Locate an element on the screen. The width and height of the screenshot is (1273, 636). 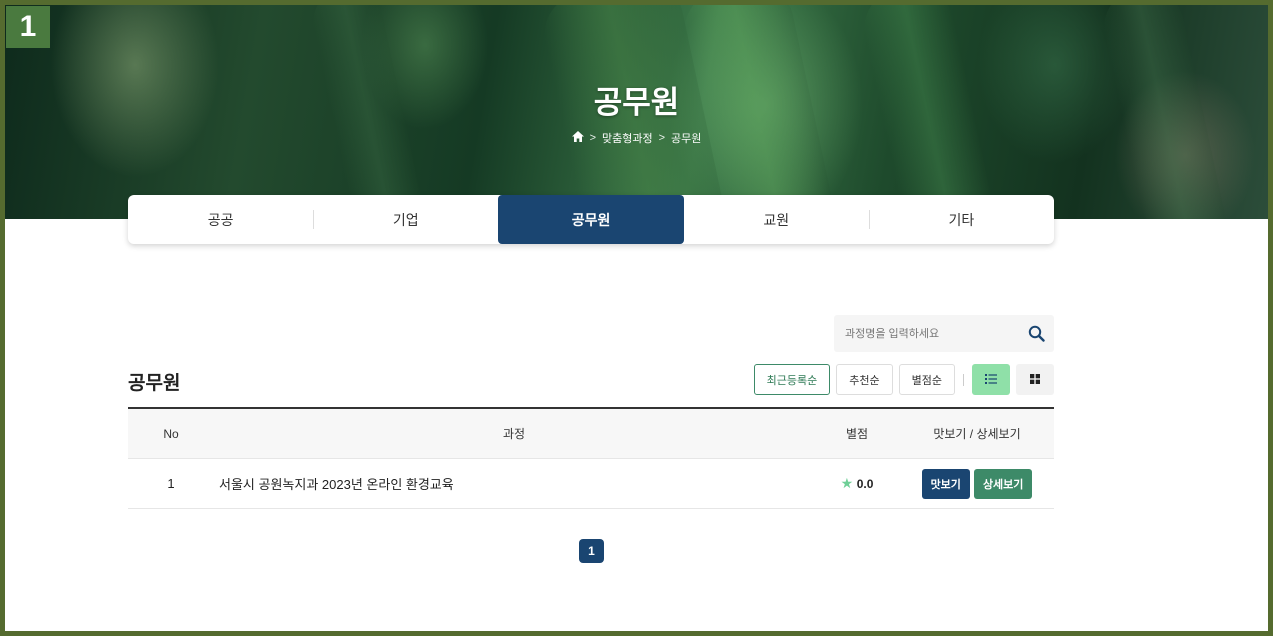
rating-value: 0.0 is located at coordinates (865, 484).